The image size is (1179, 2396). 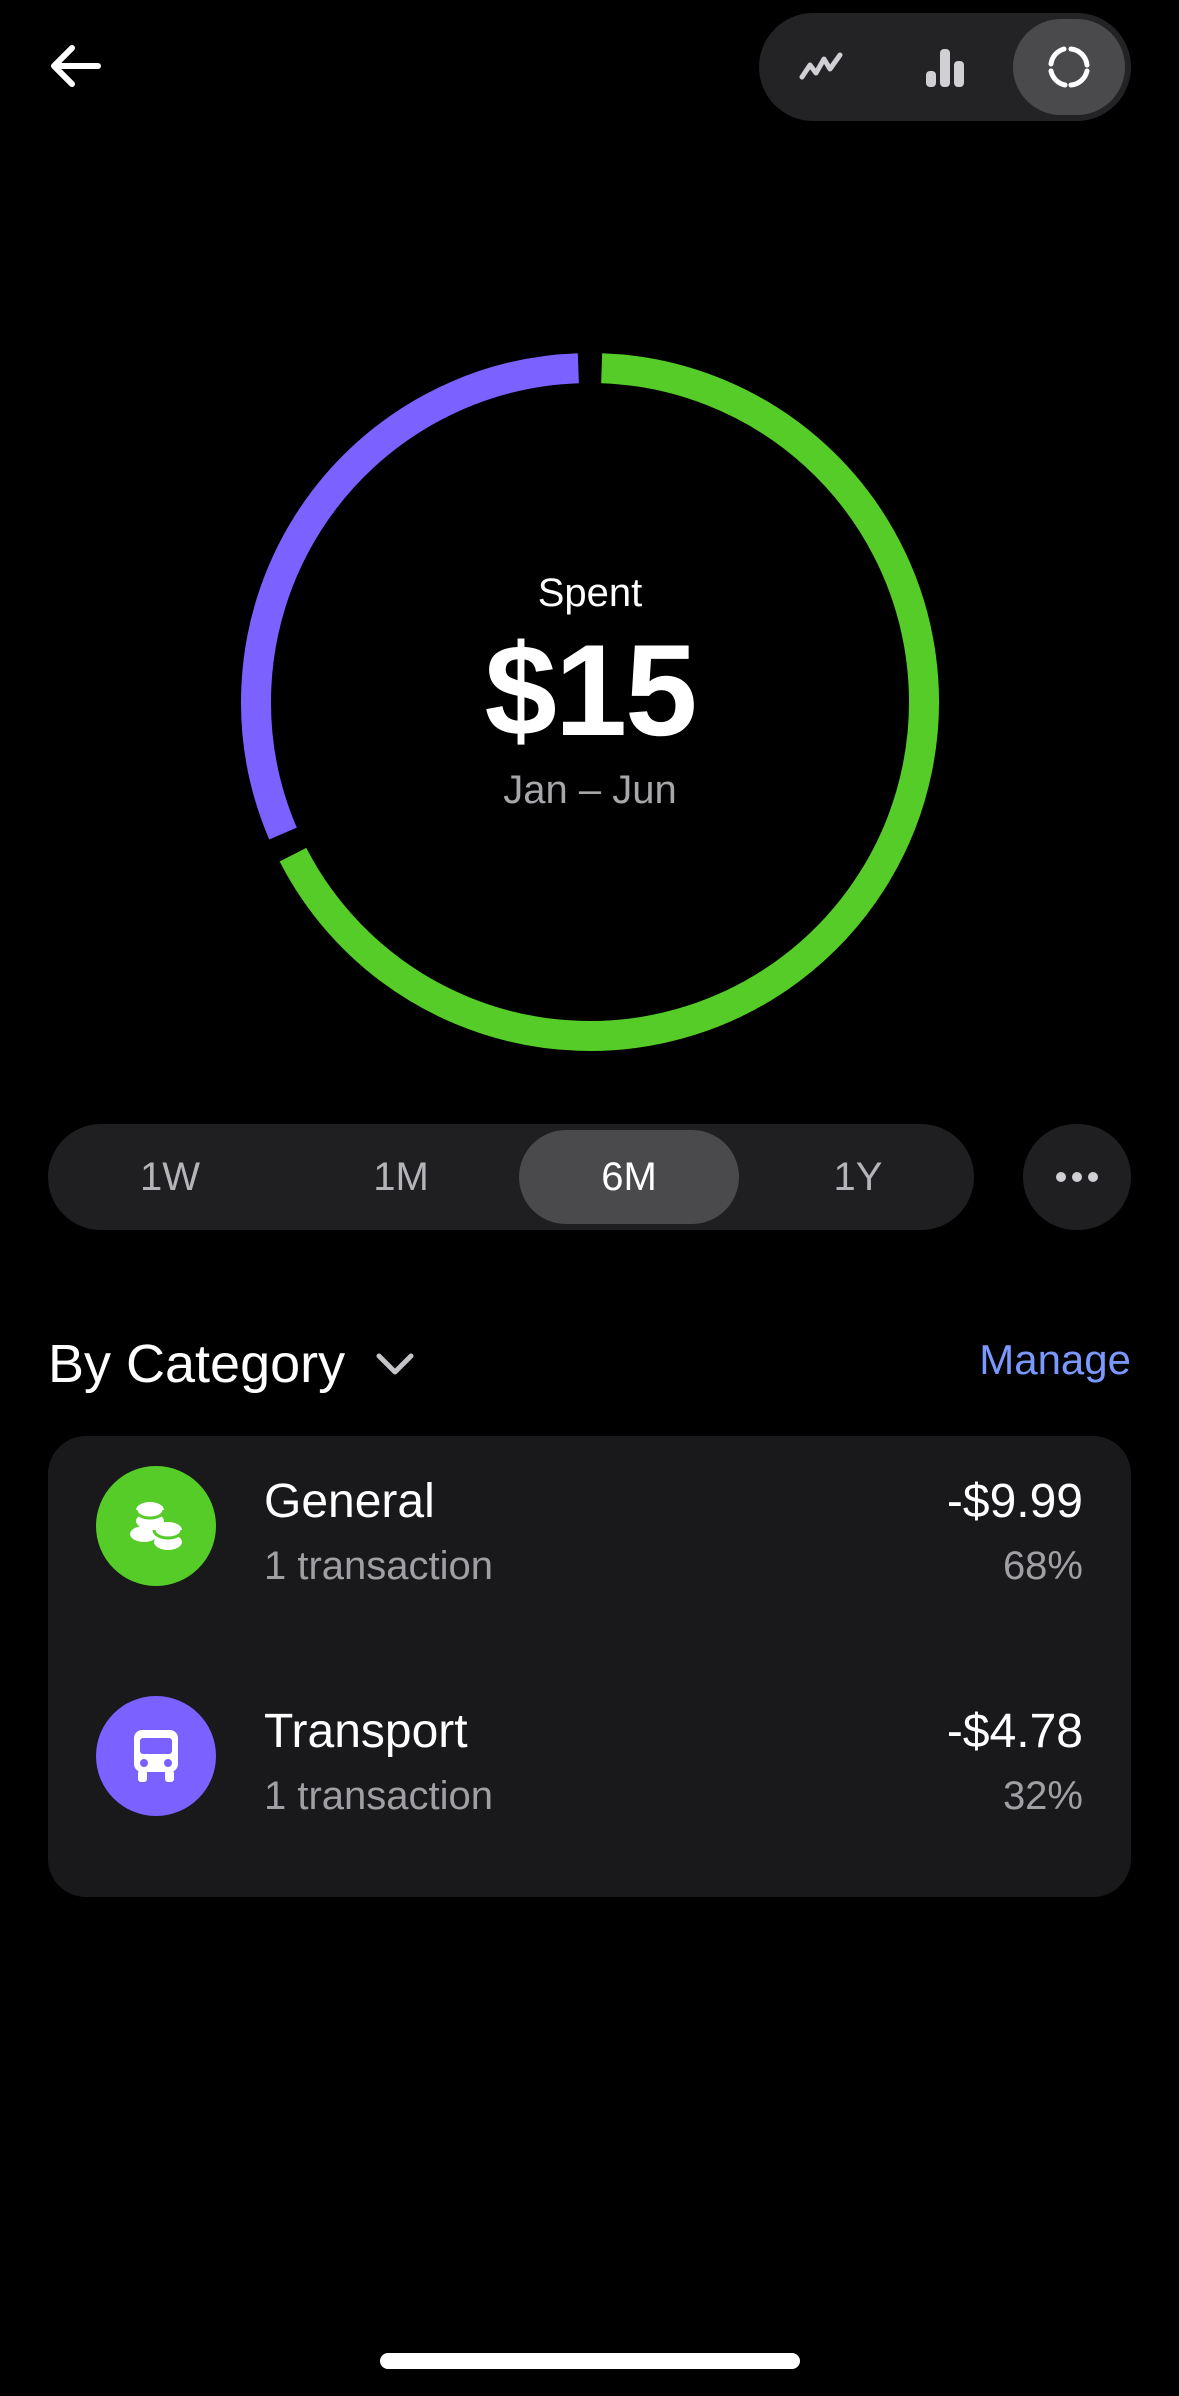 What do you see at coordinates (349, 1501) in the screenshot?
I see `category-name: General` at bounding box center [349, 1501].